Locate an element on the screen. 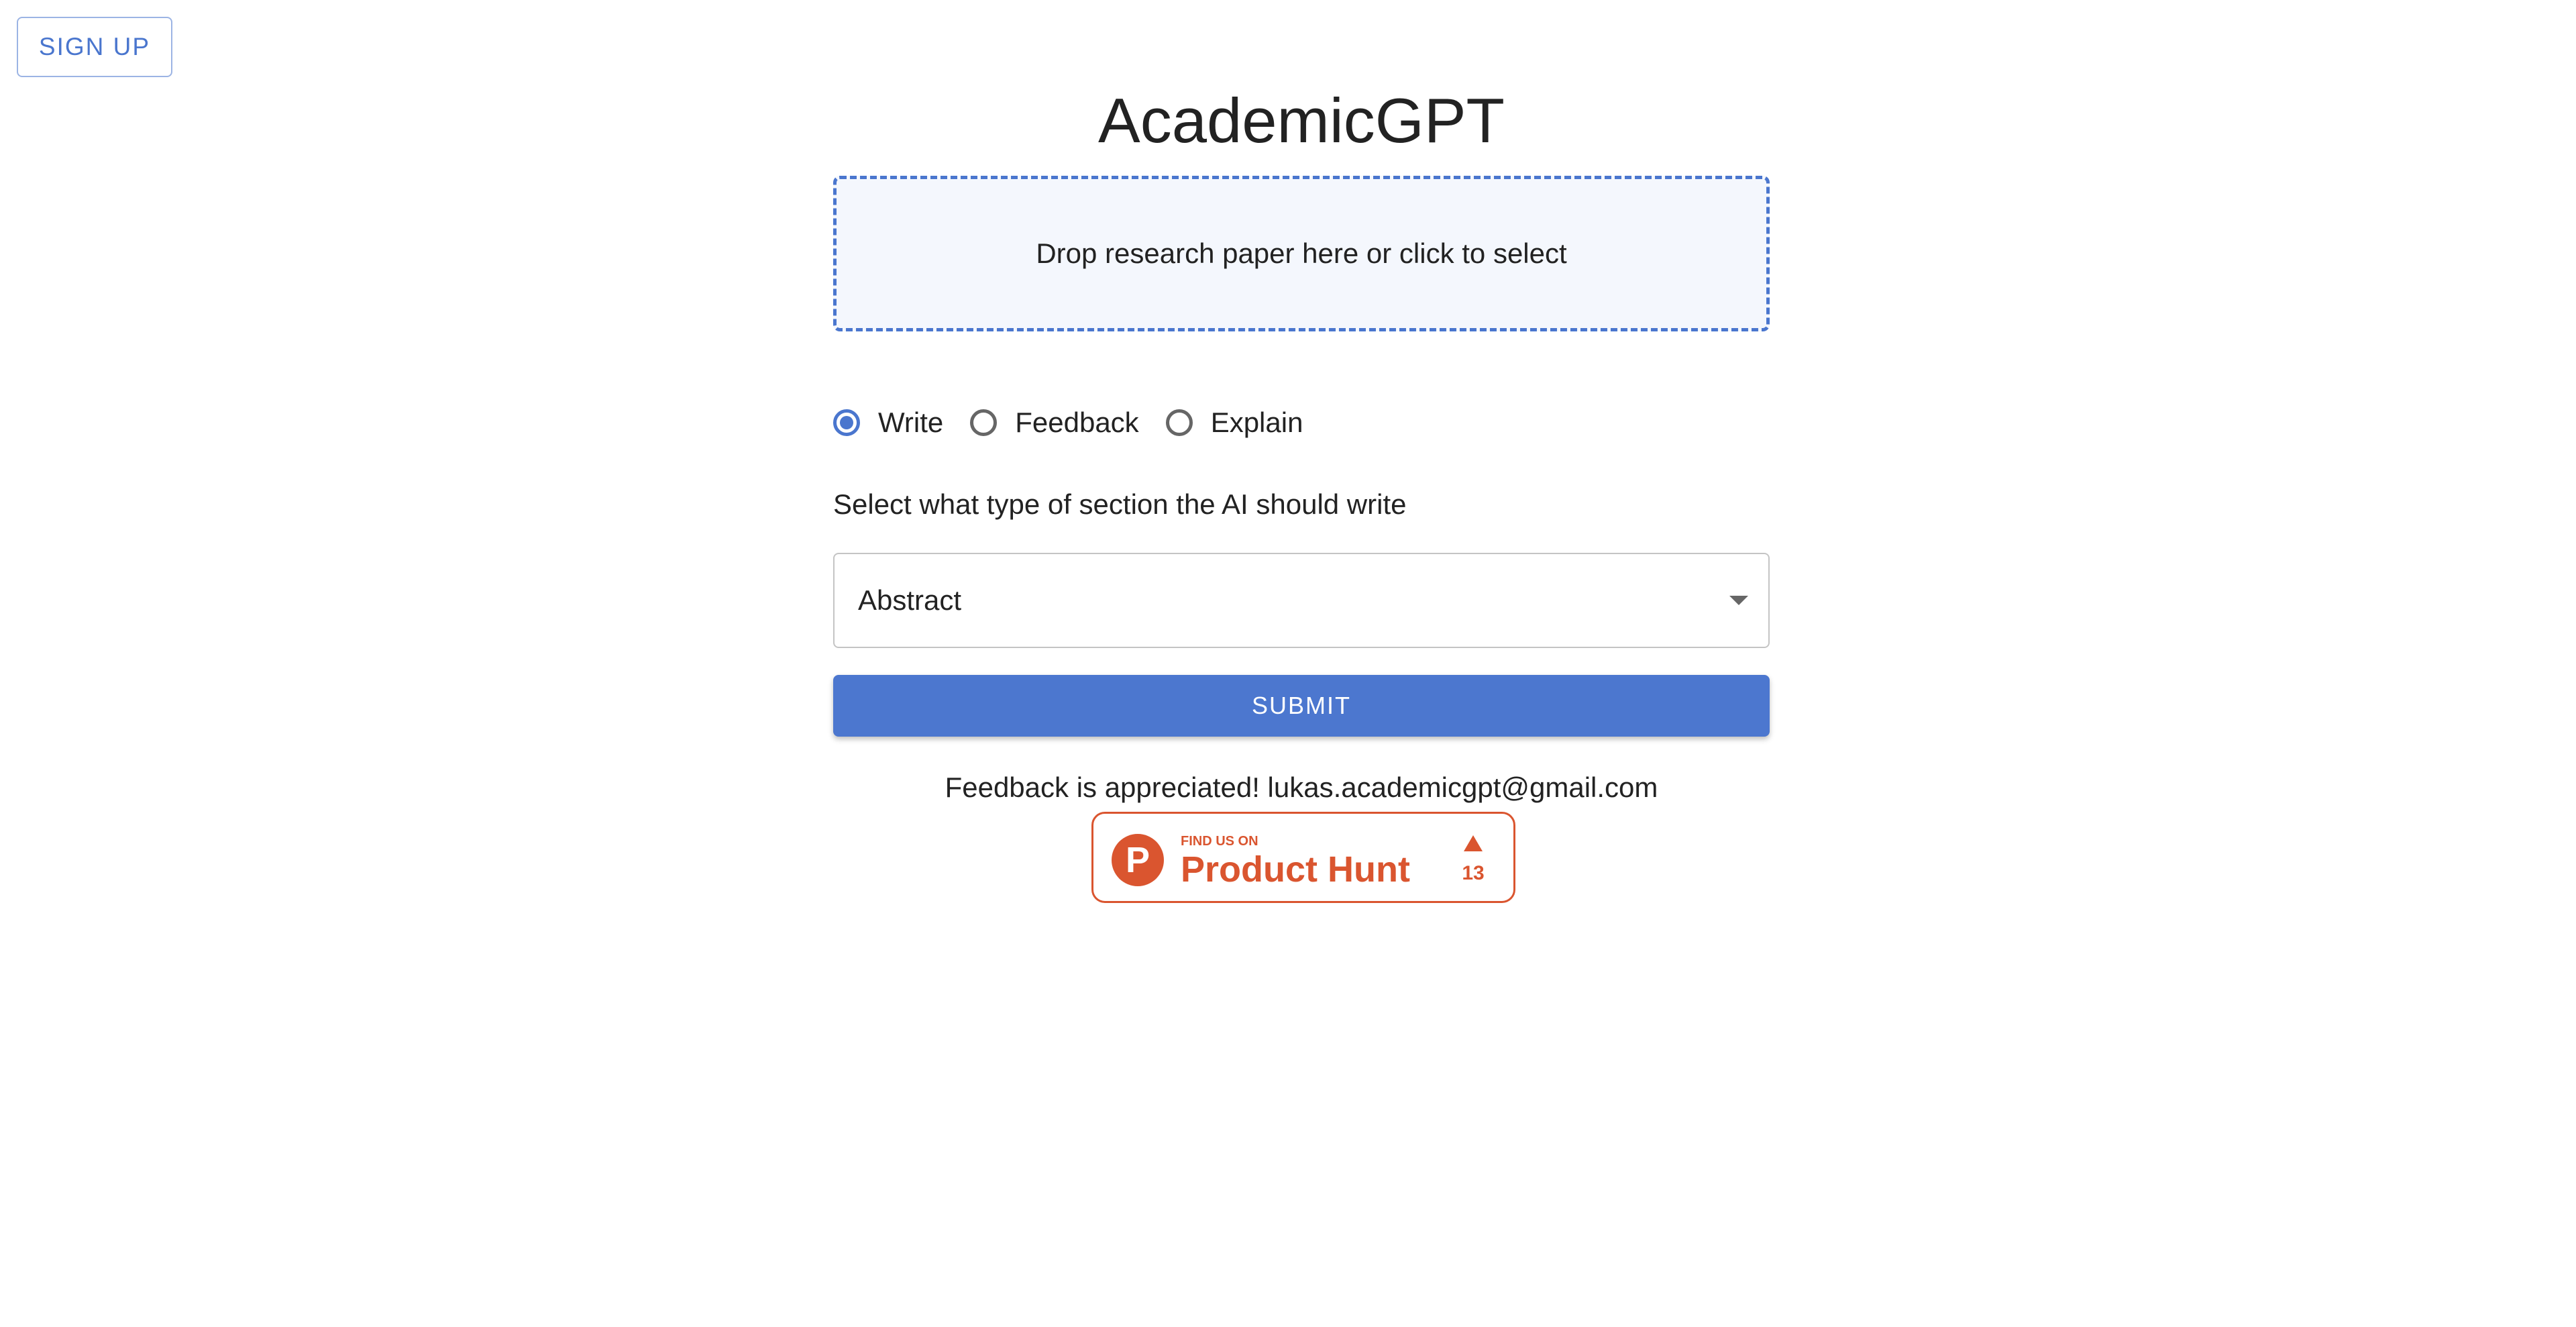 The image size is (2576, 1327). mode-option-label: Feedback is located at coordinates (1077, 422).